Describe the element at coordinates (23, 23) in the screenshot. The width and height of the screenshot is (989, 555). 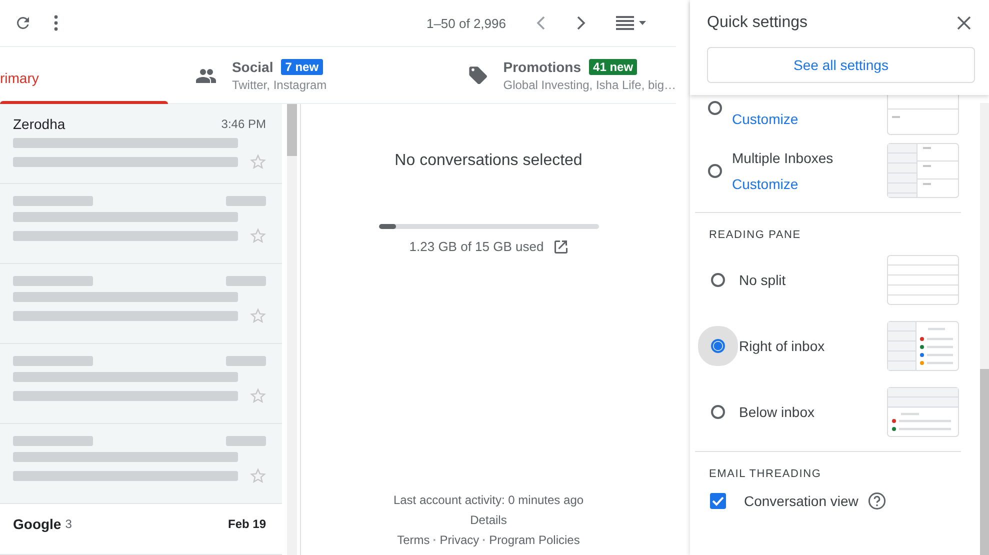
I see `refresh-icon` at that location.